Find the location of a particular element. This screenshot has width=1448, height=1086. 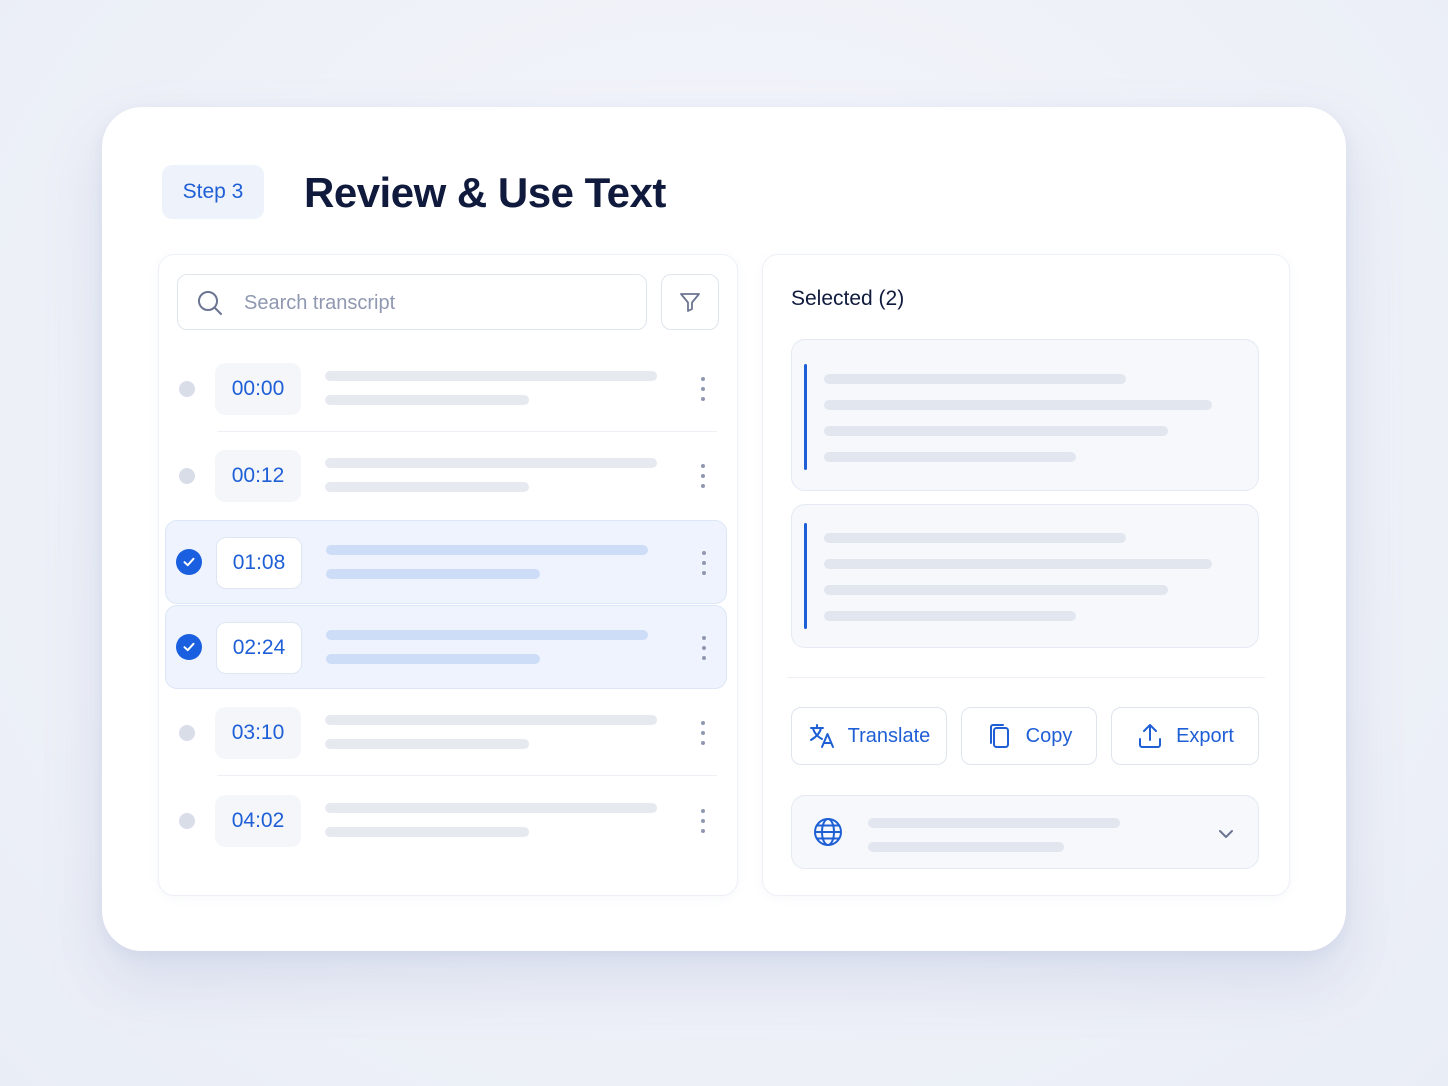

copy-label: Copy is located at coordinates (1049, 735).